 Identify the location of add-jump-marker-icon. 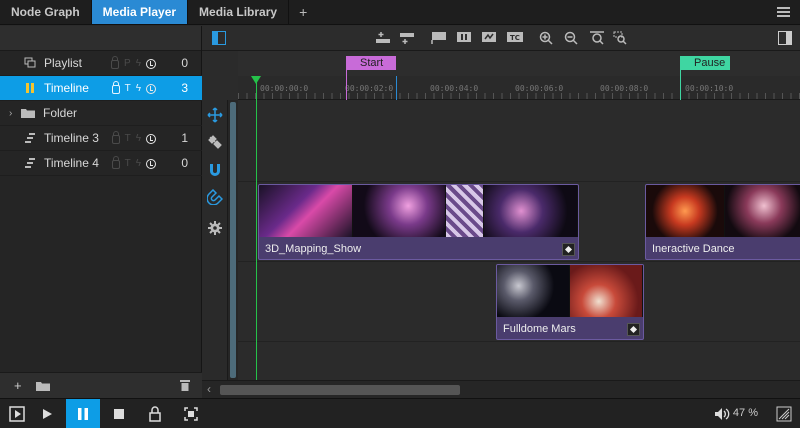
(489, 38).